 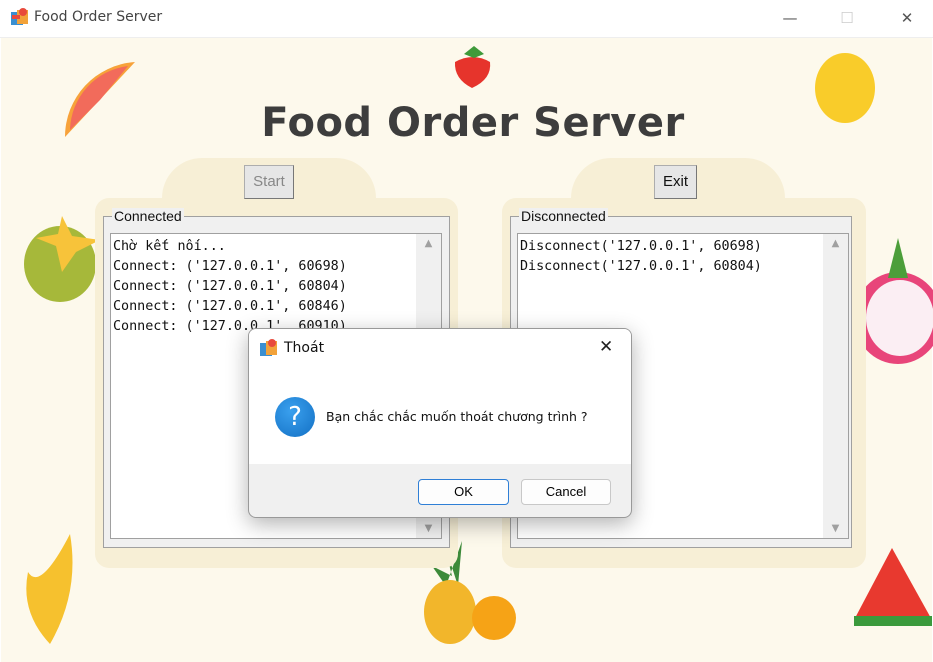 What do you see at coordinates (641, 266) in the screenshot?
I see `log-line: Disconnect('127.0.0.1', 60804)` at bounding box center [641, 266].